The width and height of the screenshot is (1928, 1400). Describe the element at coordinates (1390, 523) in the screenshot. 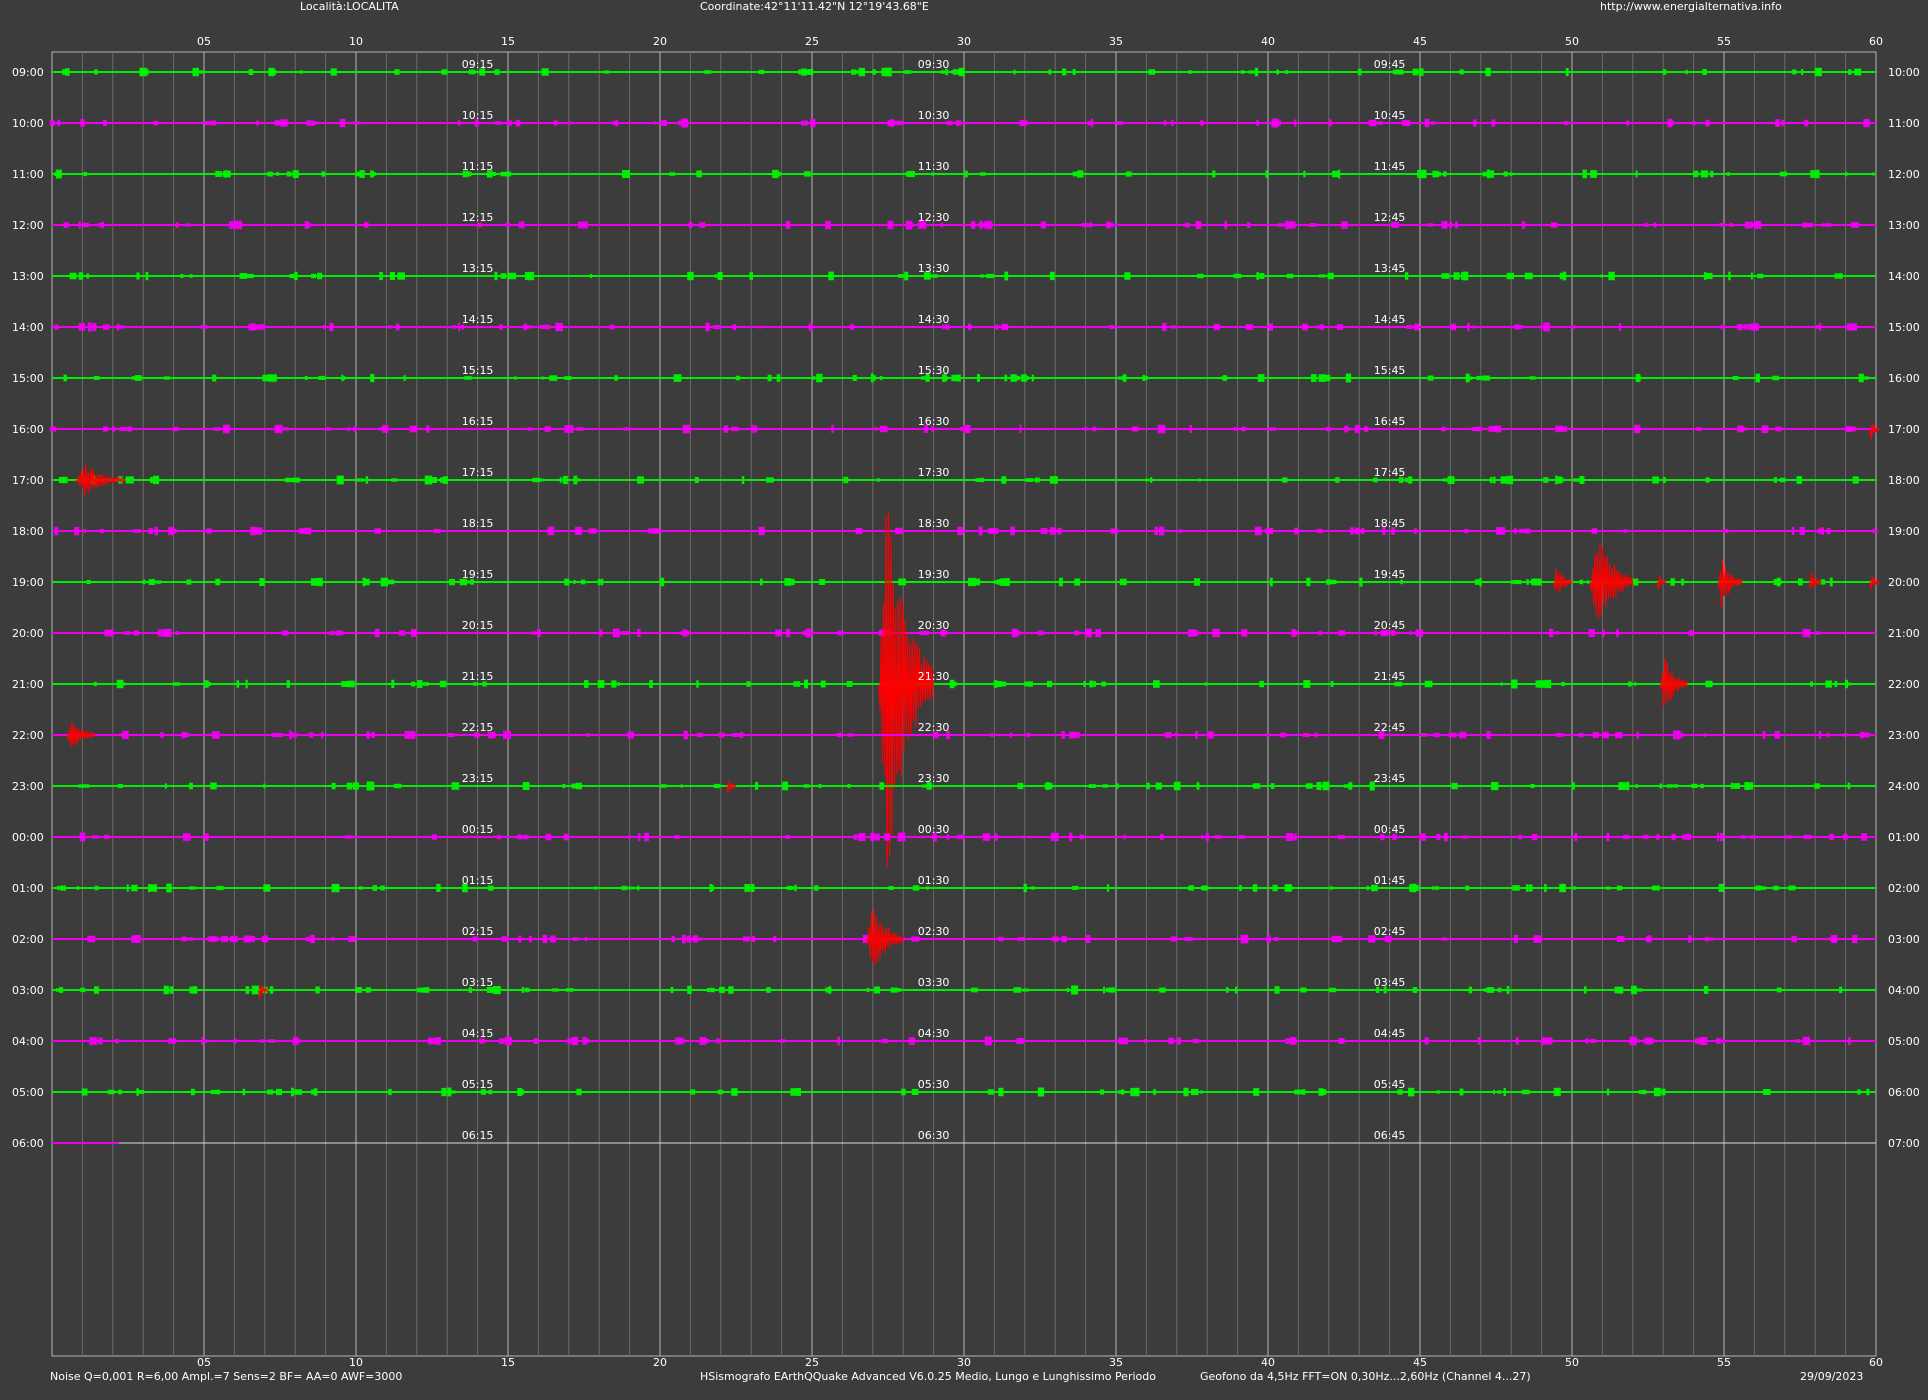

I see `quarter-label-45: 18:45` at that location.